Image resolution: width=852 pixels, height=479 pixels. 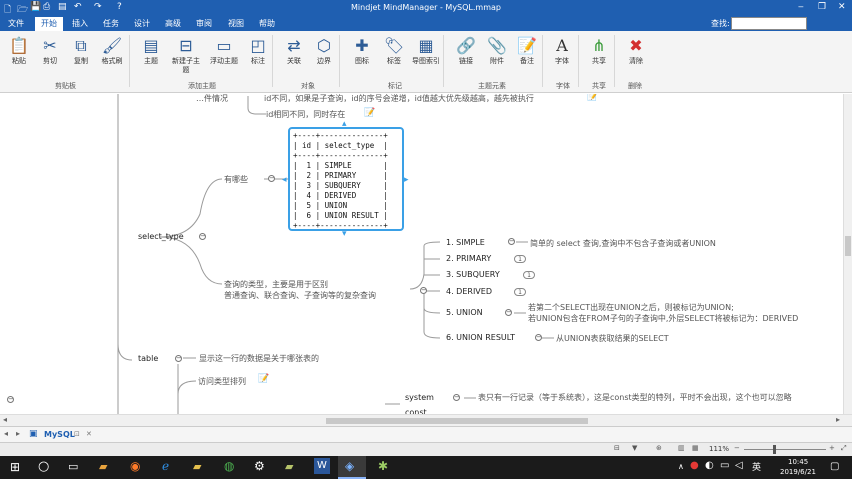 I want to click on zoom-in-icon: +, so click(x=832, y=448).